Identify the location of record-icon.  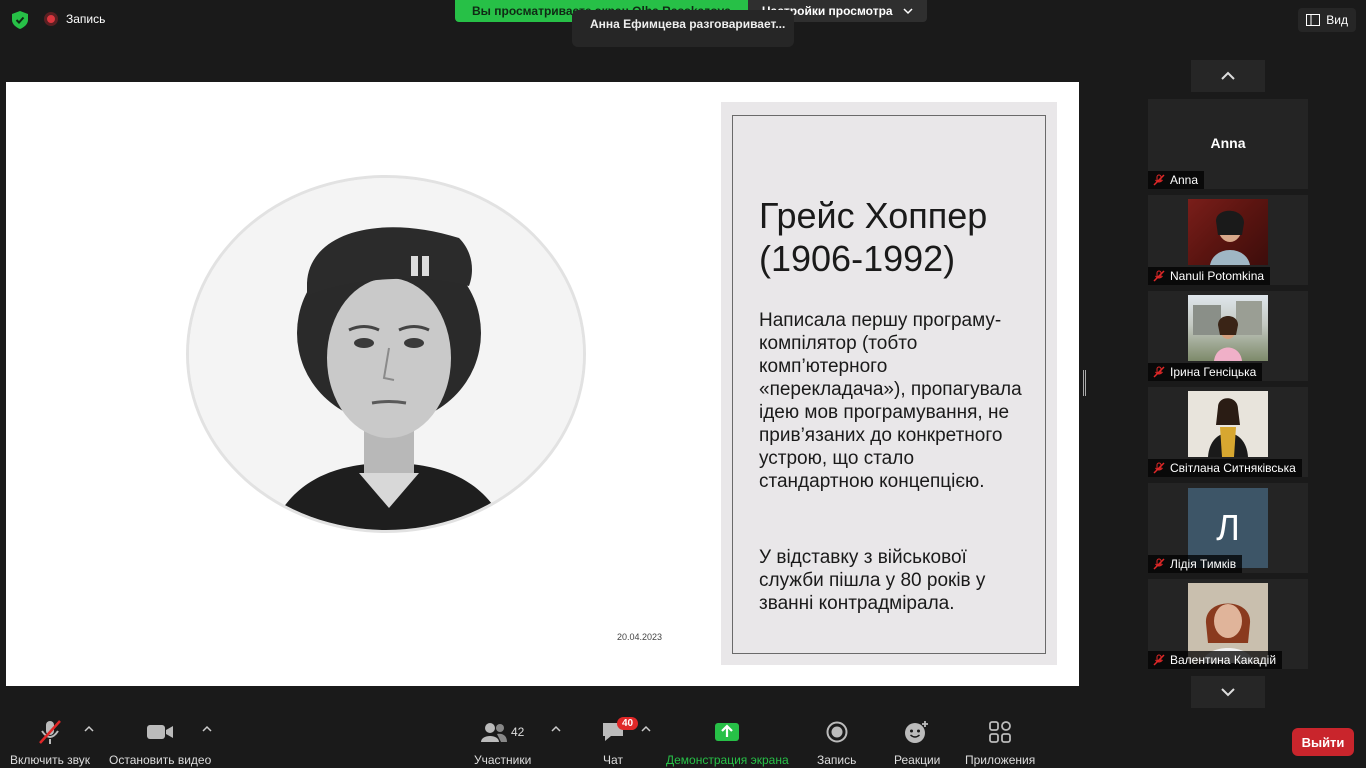
(837, 732).